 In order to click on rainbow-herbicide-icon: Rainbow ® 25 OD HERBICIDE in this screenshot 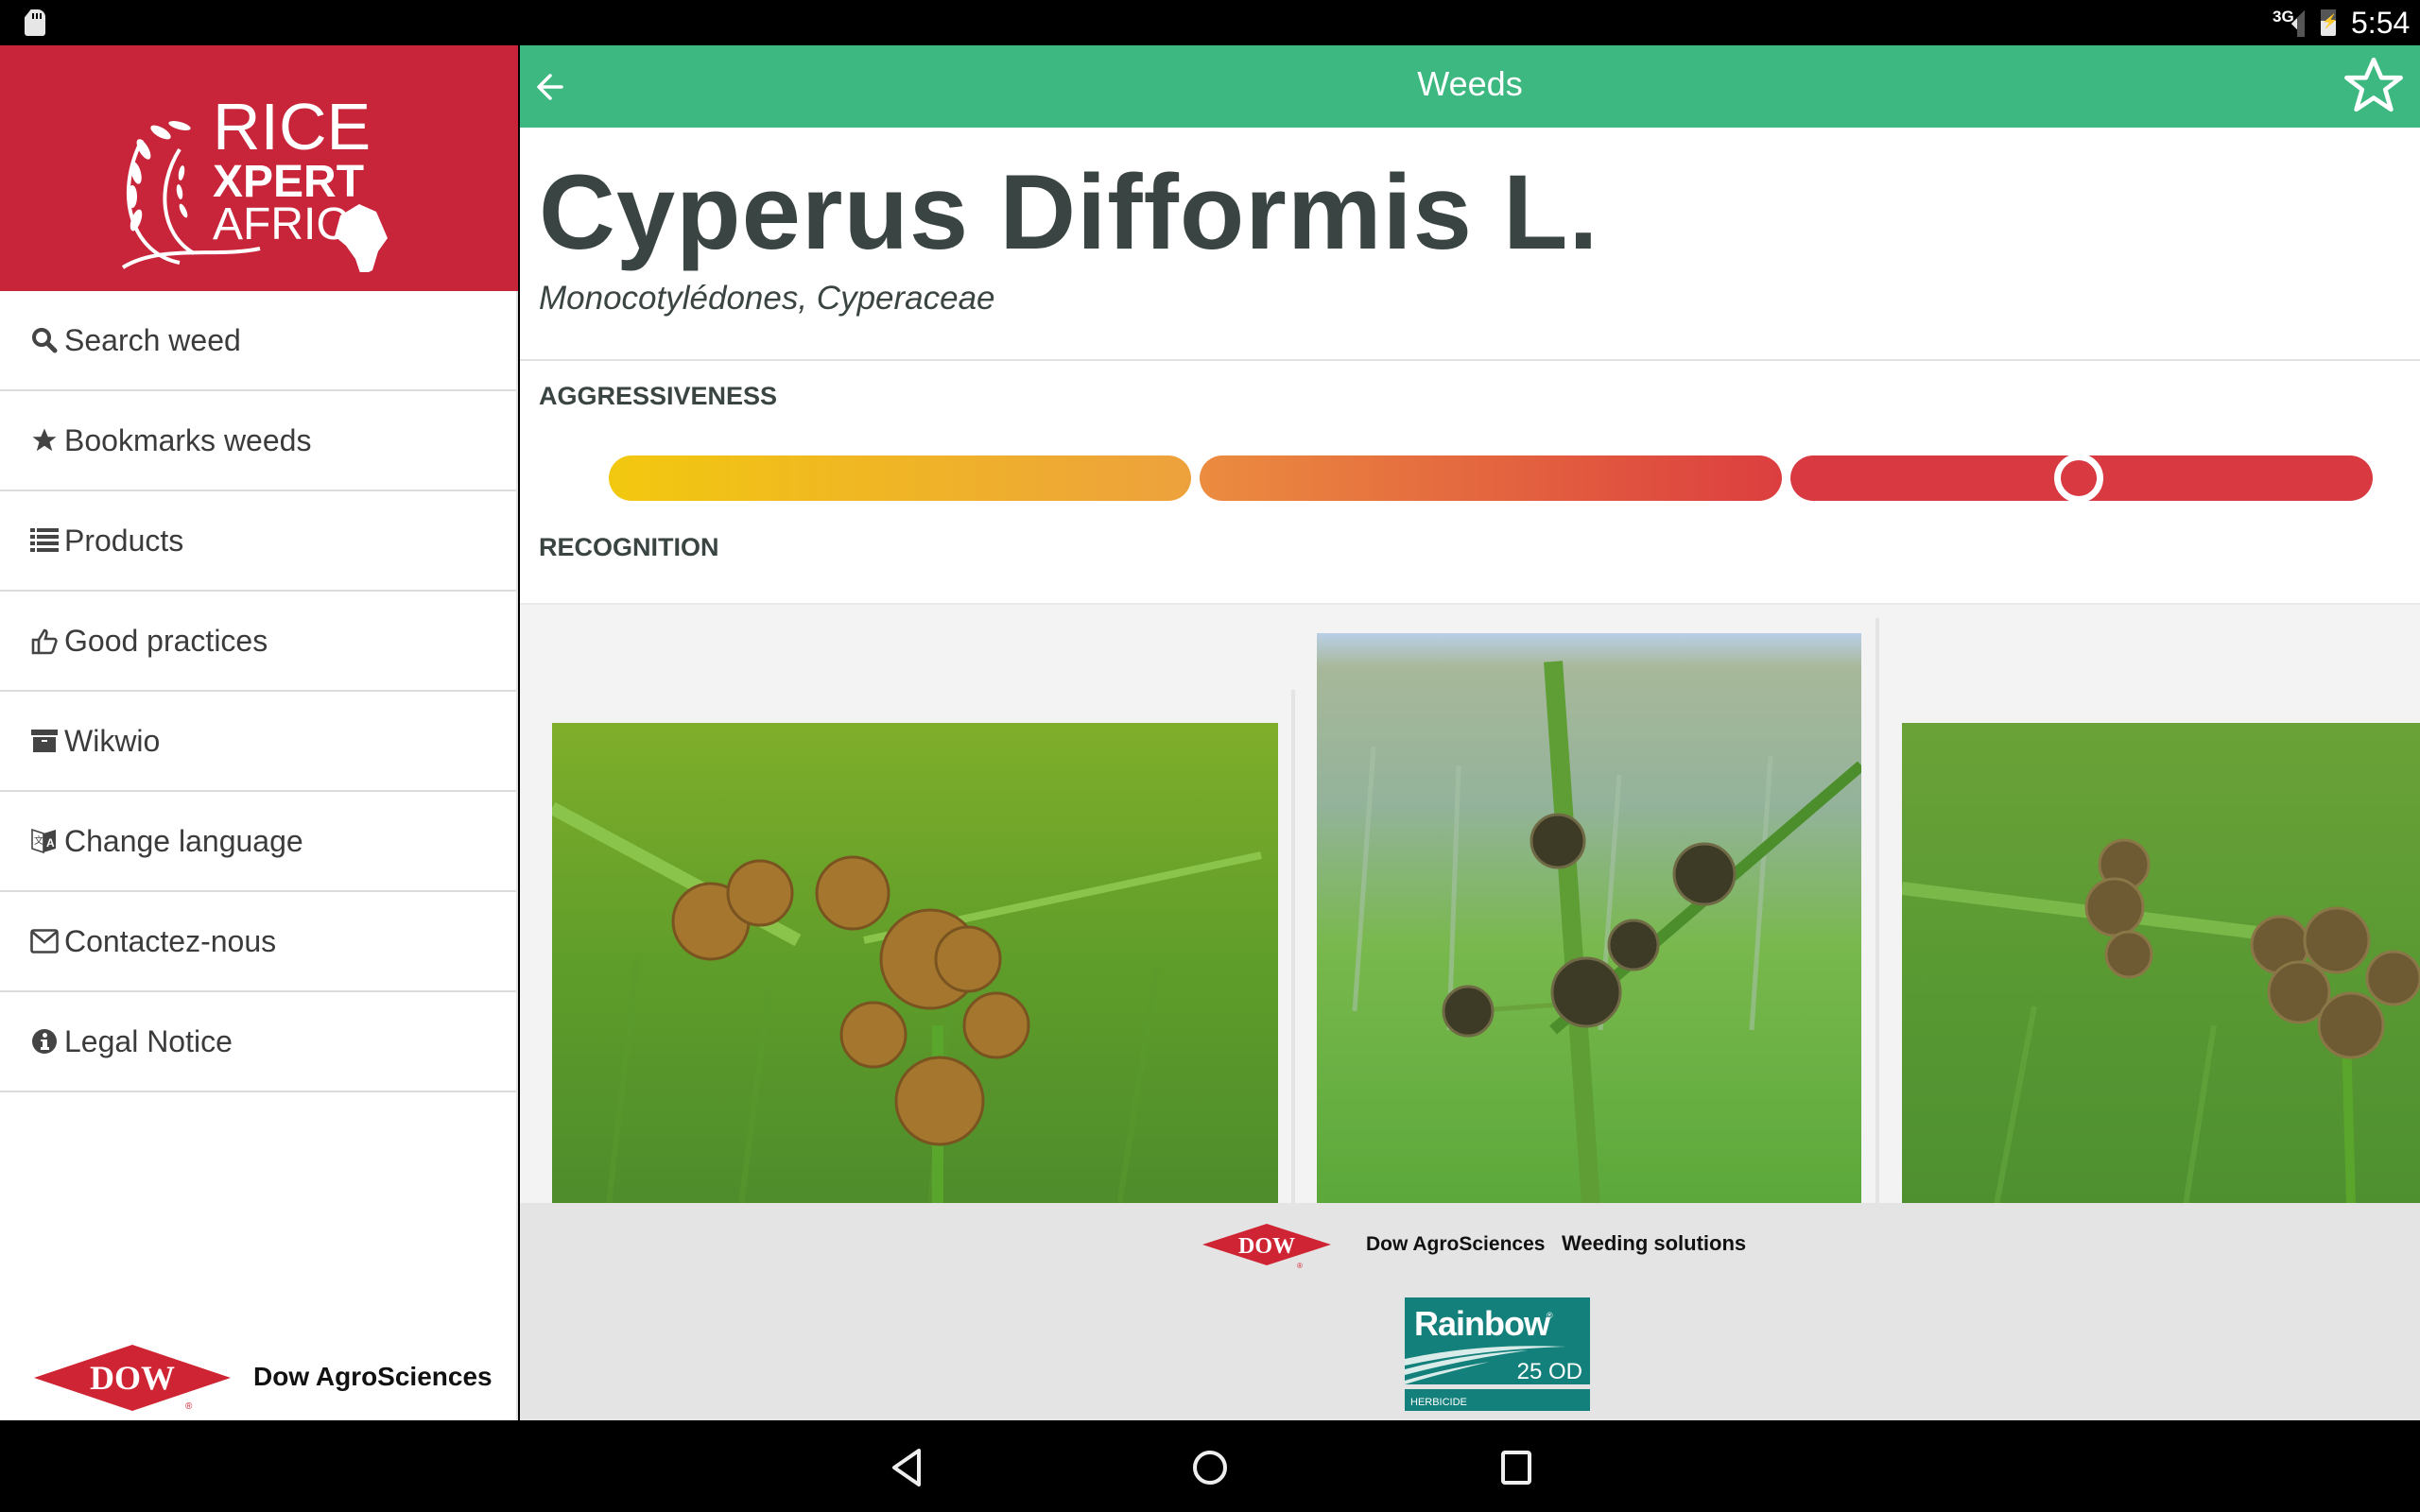, I will do `click(1497, 1354)`.